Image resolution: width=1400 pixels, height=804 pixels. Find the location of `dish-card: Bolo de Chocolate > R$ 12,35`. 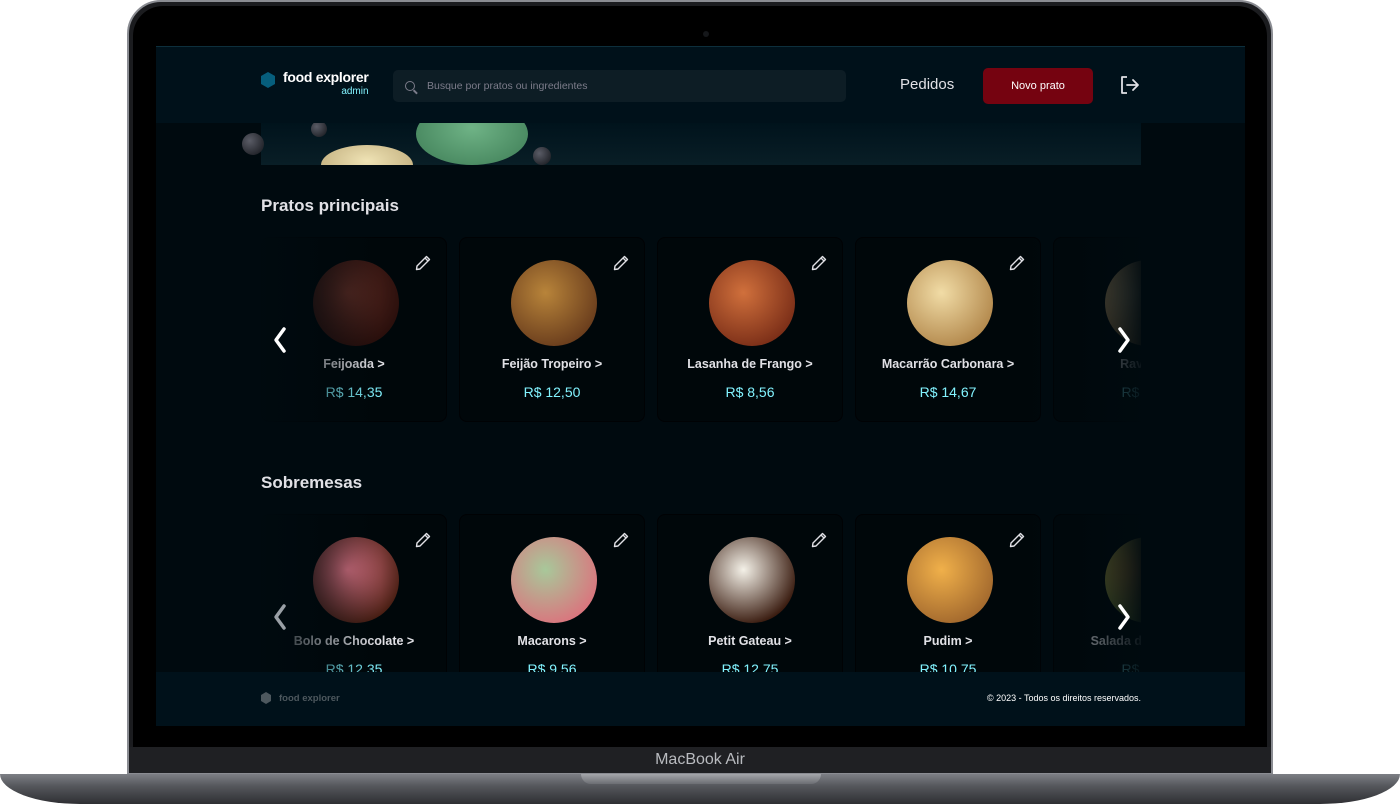

dish-card: Bolo de Chocolate > R$ 12,35 is located at coordinates (354, 593).